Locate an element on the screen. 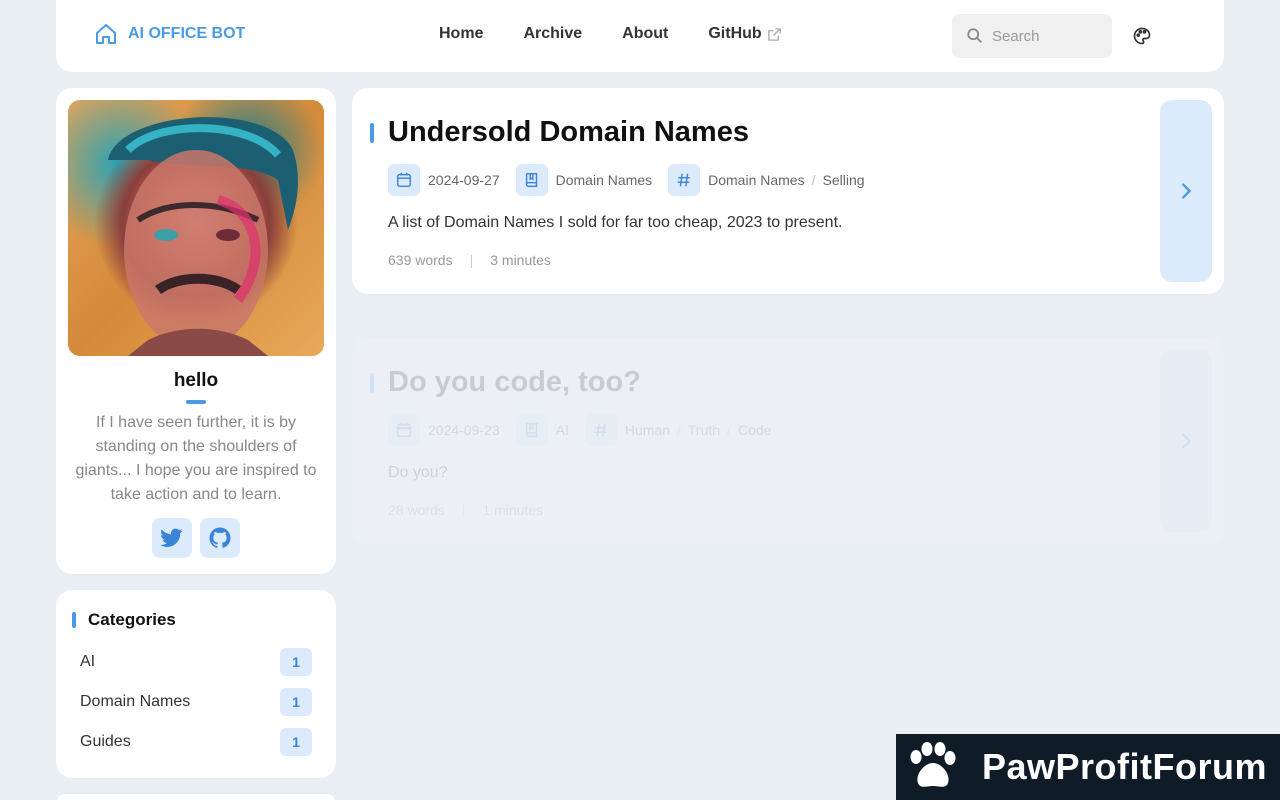 This screenshot has width=1280, height=800. watermark-banner: PawProfitForum is located at coordinates (1088, 767).